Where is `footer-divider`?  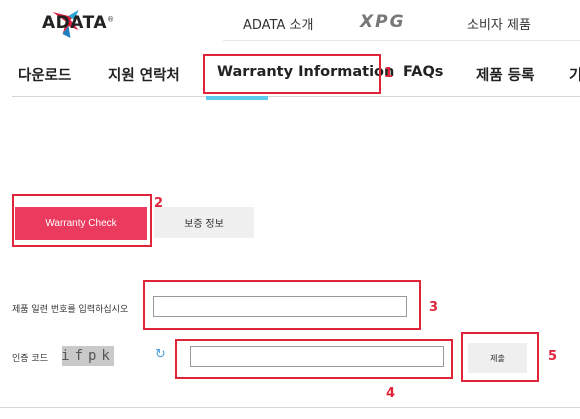 footer-divider is located at coordinates (290, 407).